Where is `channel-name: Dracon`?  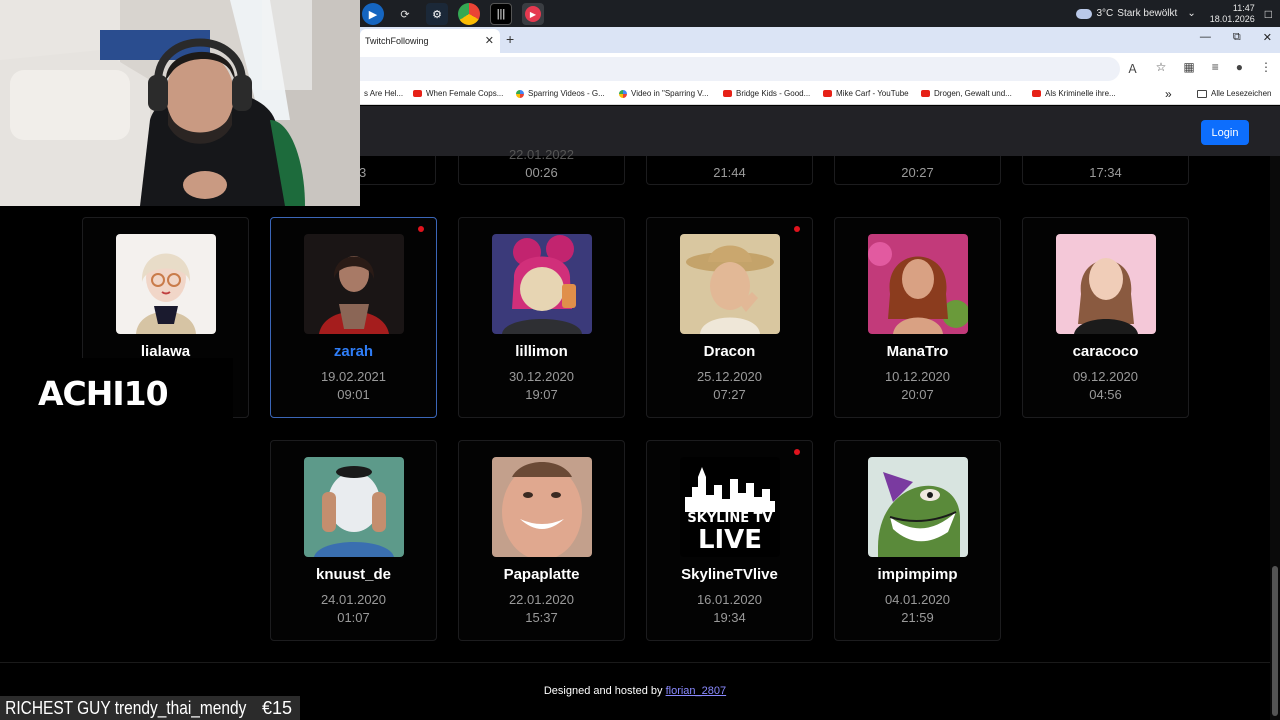
channel-name: Dracon is located at coordinates (729, 351).